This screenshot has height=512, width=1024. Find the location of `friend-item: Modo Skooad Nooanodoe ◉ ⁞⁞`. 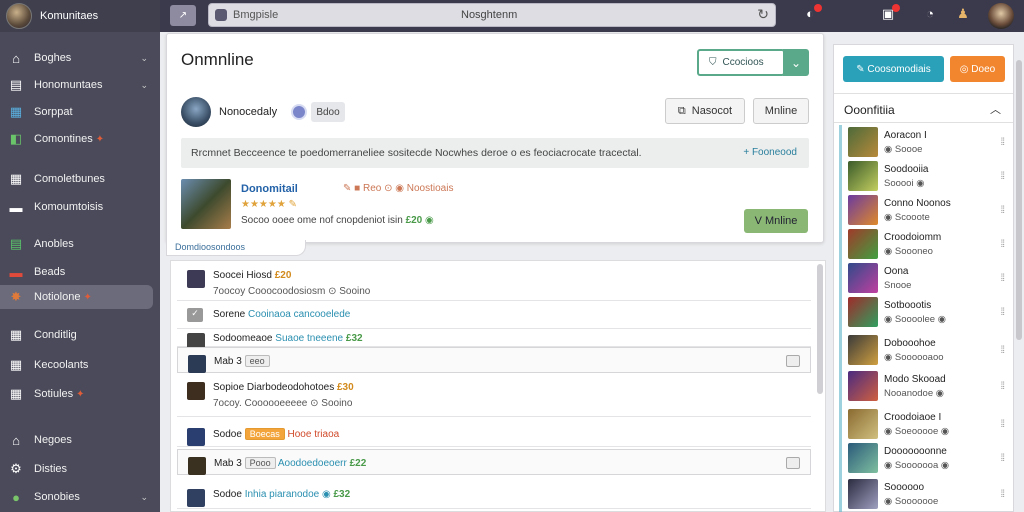

friend-item: Modo Skooad Nooanodoe ◉ ⁞⁞ is located at coordinates (928, 386).